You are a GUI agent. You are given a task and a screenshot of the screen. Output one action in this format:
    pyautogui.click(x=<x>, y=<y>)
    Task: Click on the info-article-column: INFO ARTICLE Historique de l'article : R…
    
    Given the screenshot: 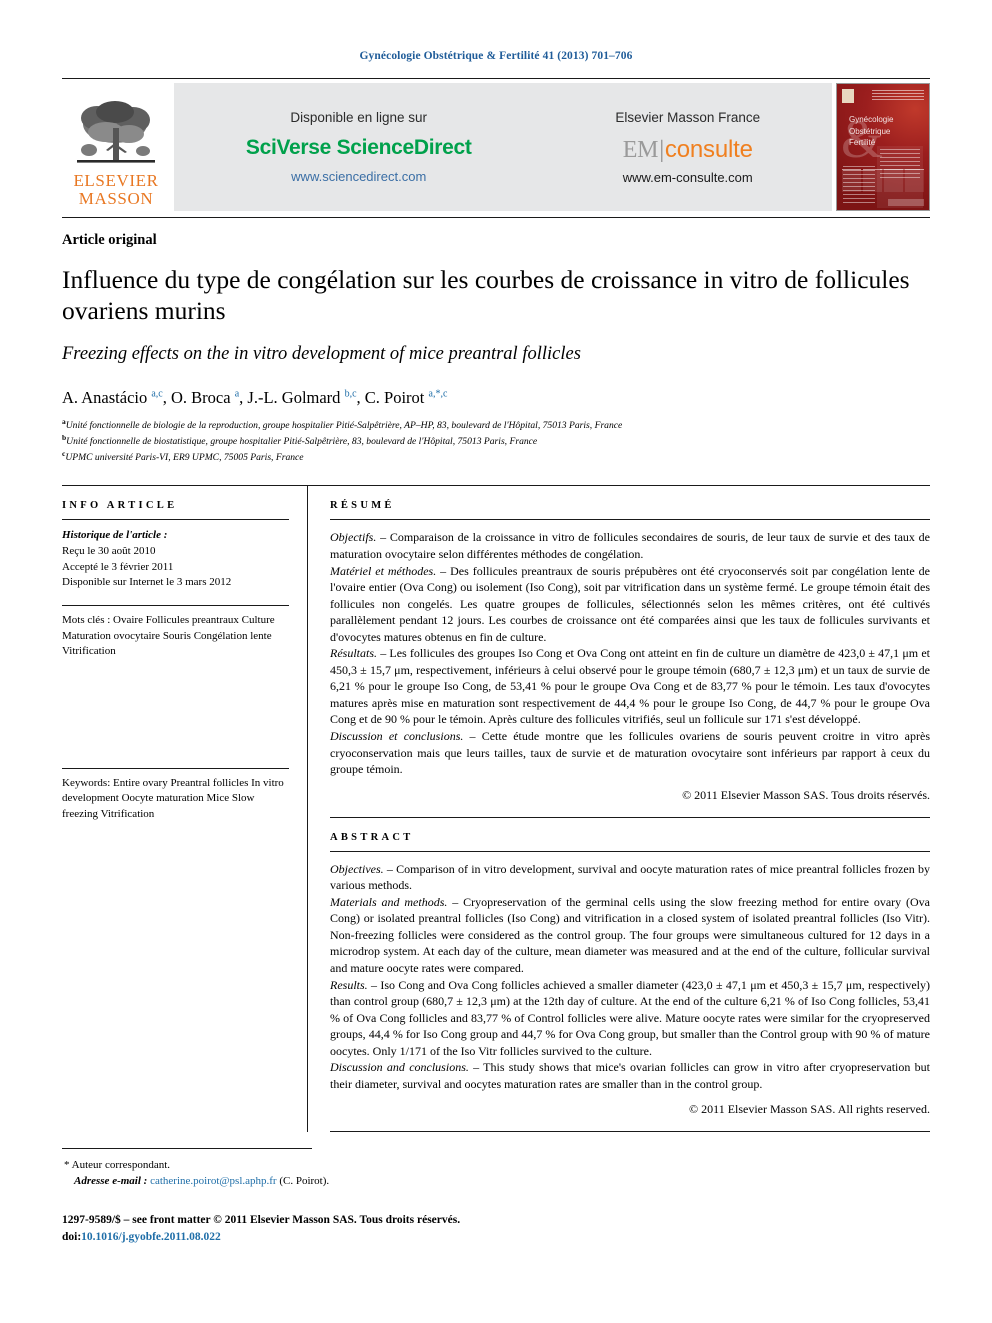 What is the action you would take?
    pyautogui.click(x=185, y=809)
    